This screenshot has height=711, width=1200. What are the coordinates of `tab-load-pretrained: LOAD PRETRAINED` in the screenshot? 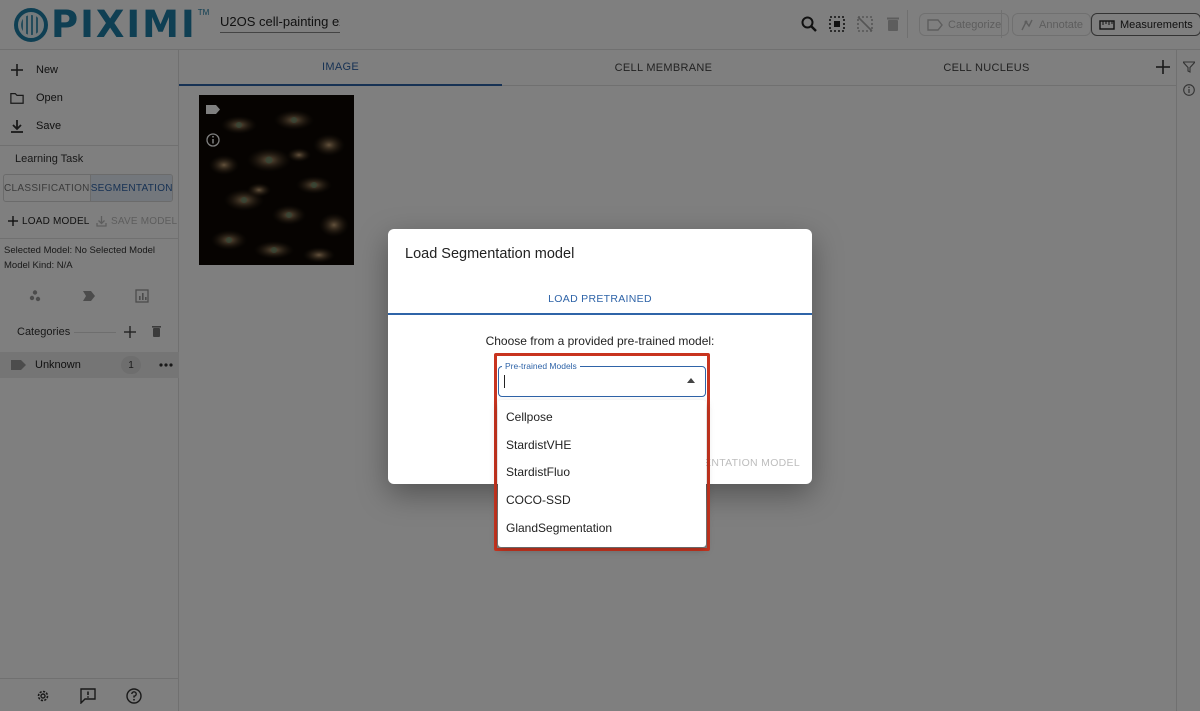 It's located at (600, 300).